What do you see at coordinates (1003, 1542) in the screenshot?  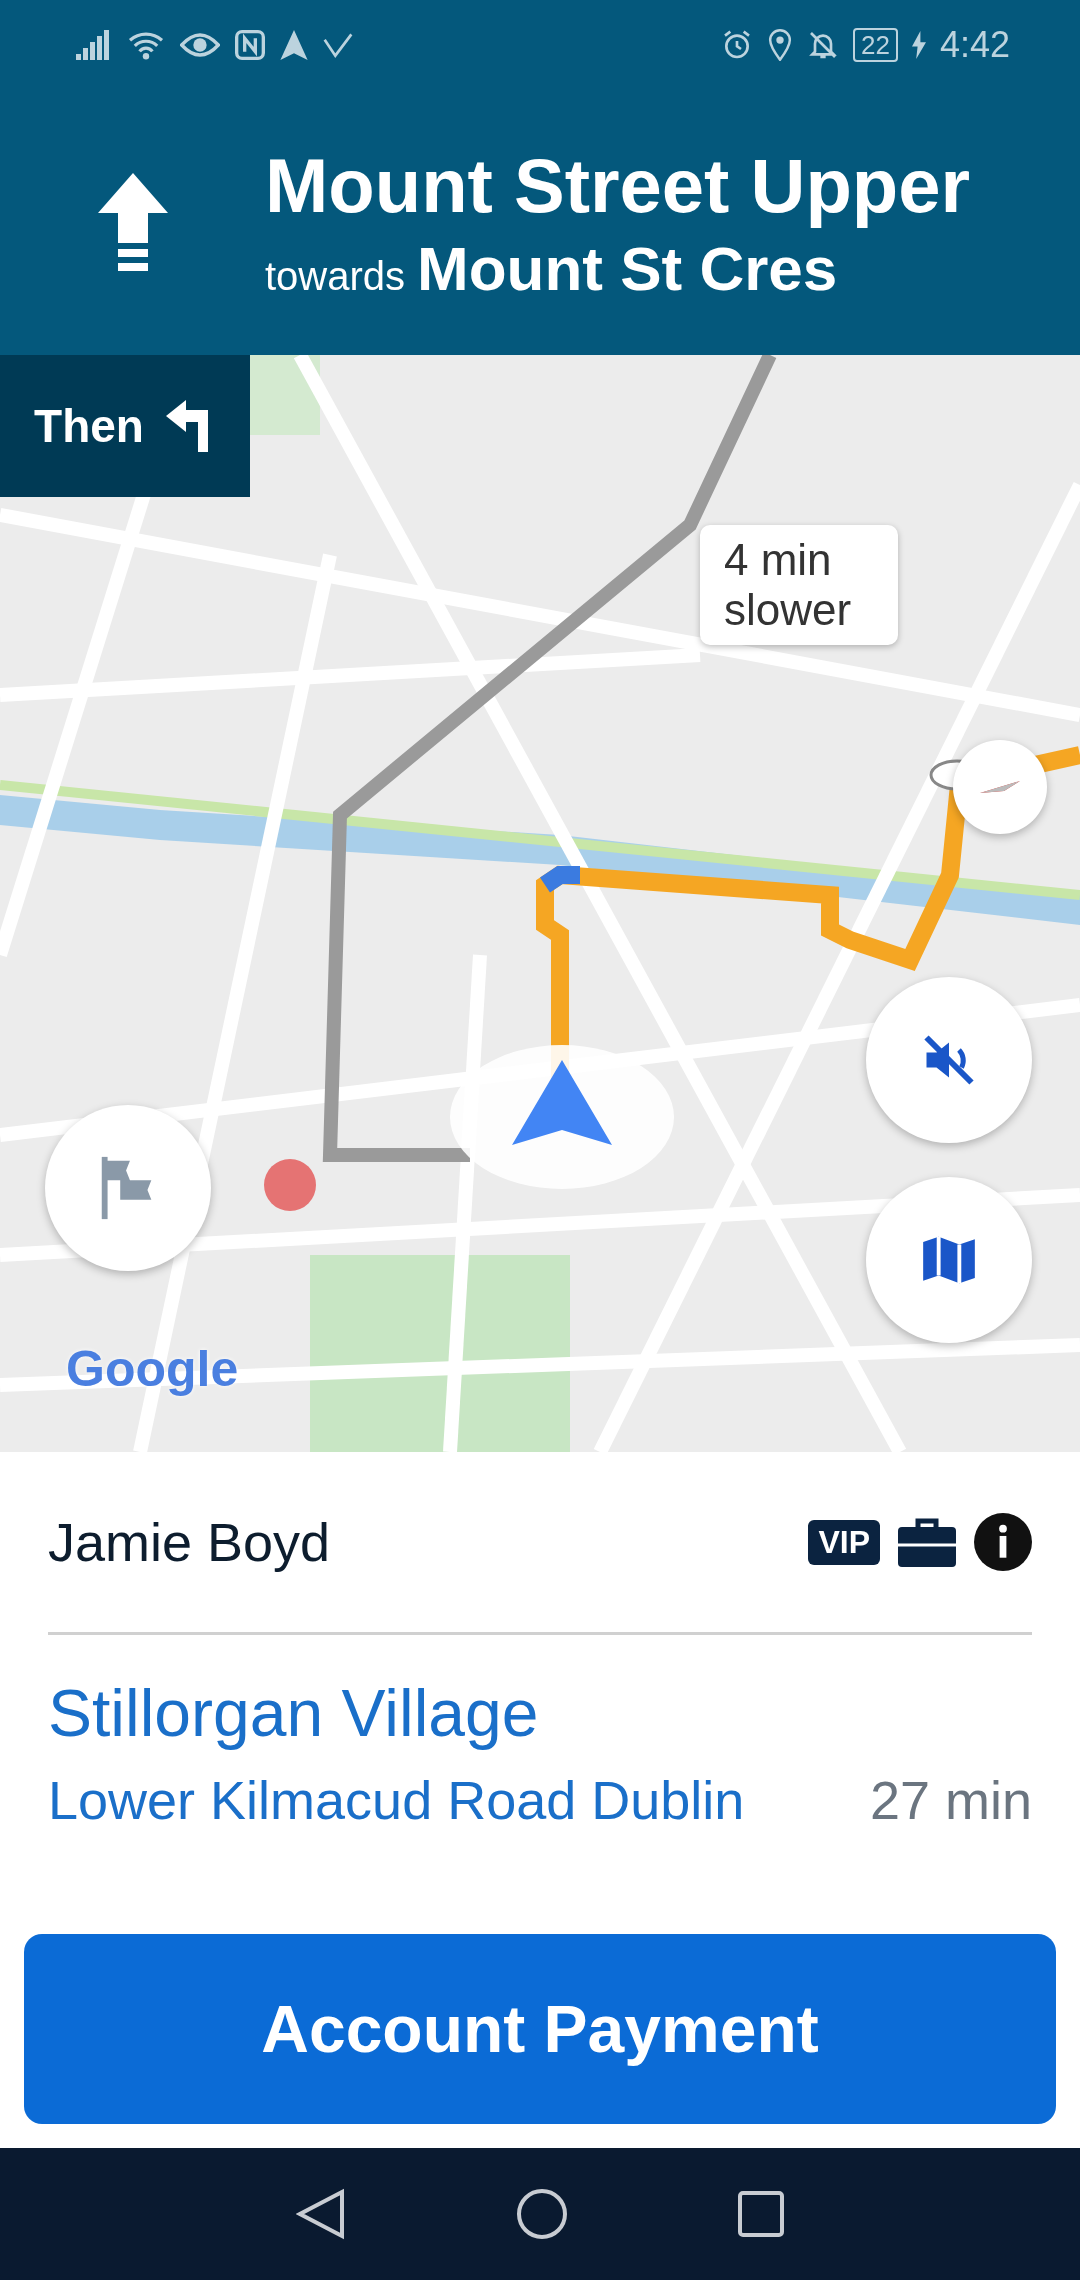 I see `info-icon` at bounding box center [1003, 1542].